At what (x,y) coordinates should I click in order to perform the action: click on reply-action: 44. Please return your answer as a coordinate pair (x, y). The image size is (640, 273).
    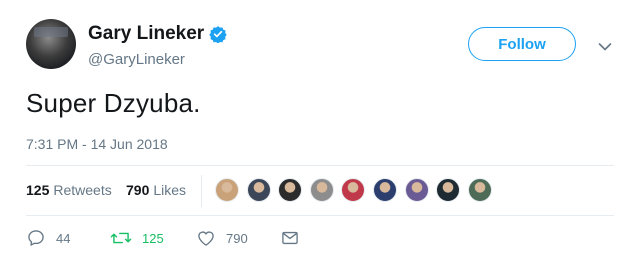
    Looking at the image, I should click on (48, 238).